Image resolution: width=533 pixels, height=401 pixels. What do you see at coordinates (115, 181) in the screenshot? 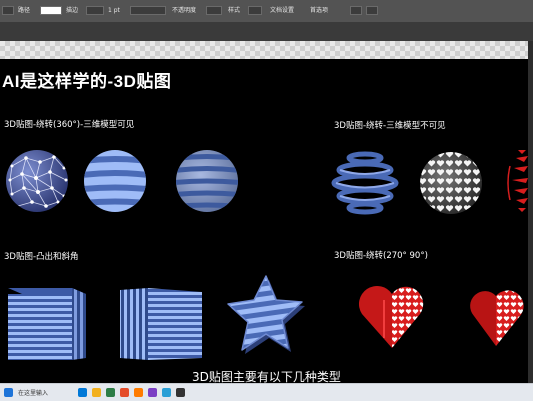
I see `striped-sphere-light` at bounding box center [115, 181].